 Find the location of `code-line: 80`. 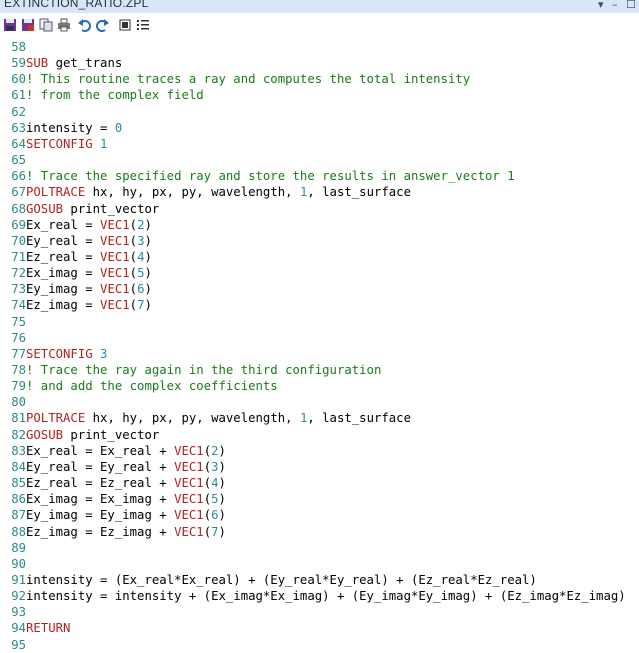

code-line: 80 is located at coordinates (13, 402).